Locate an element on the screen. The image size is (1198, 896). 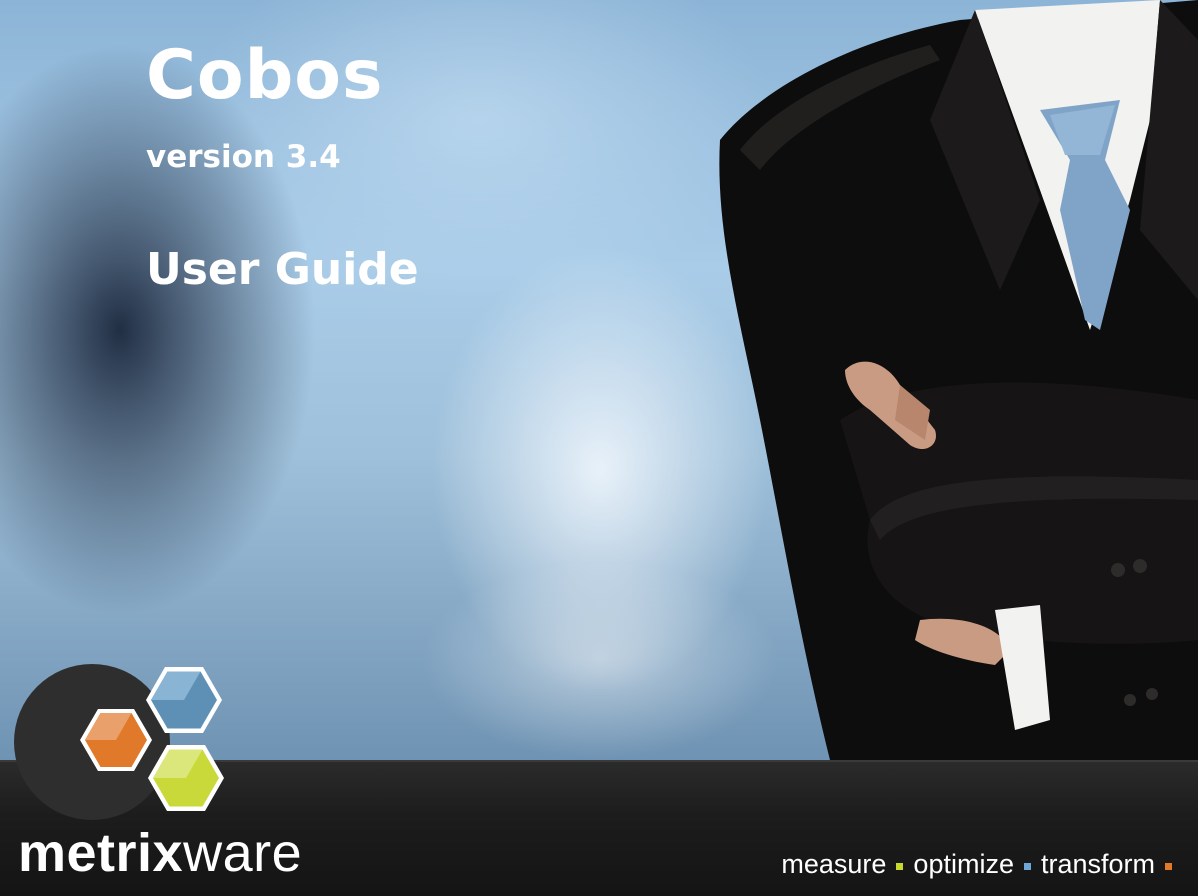
tagline-word-measure: measure is located at coordinates (834, 864).